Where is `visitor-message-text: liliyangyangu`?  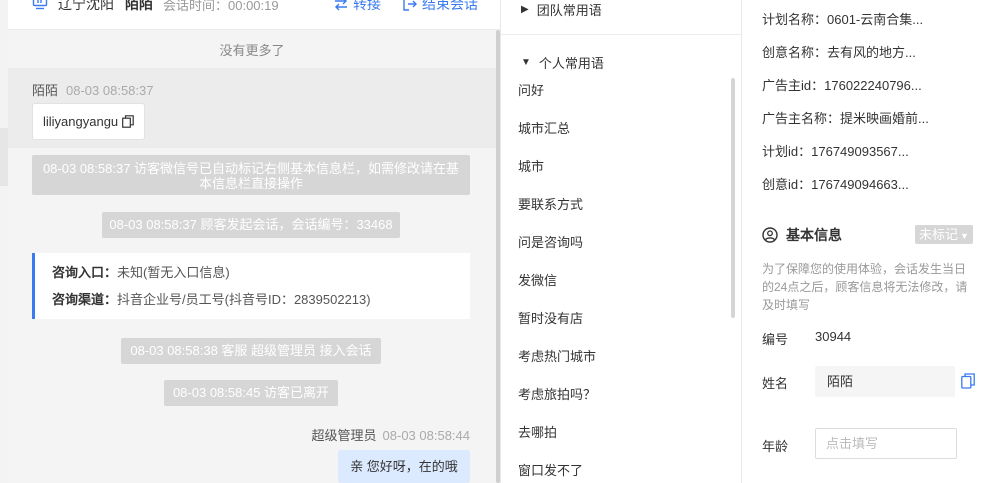 visitor-message-text: liliyangyangu is located at coordinates (81, 121).